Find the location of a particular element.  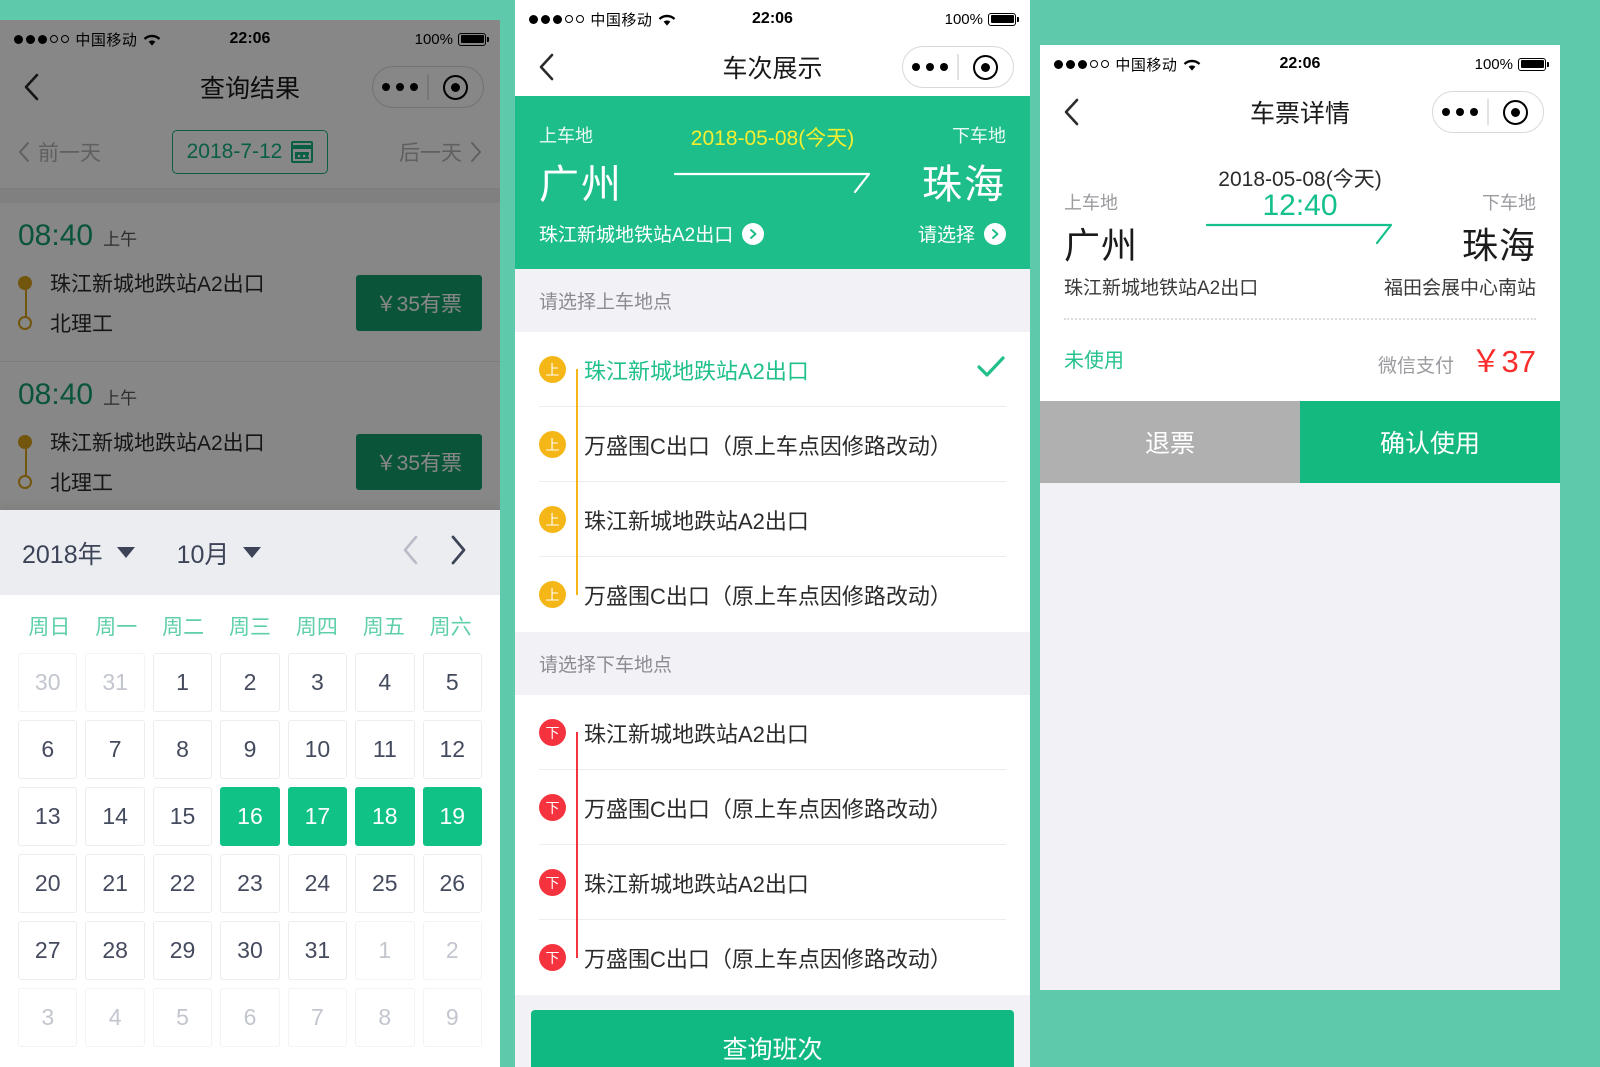

stop-name: 珠江新城地跌站A2出口 is located at coordinates (696, 734).